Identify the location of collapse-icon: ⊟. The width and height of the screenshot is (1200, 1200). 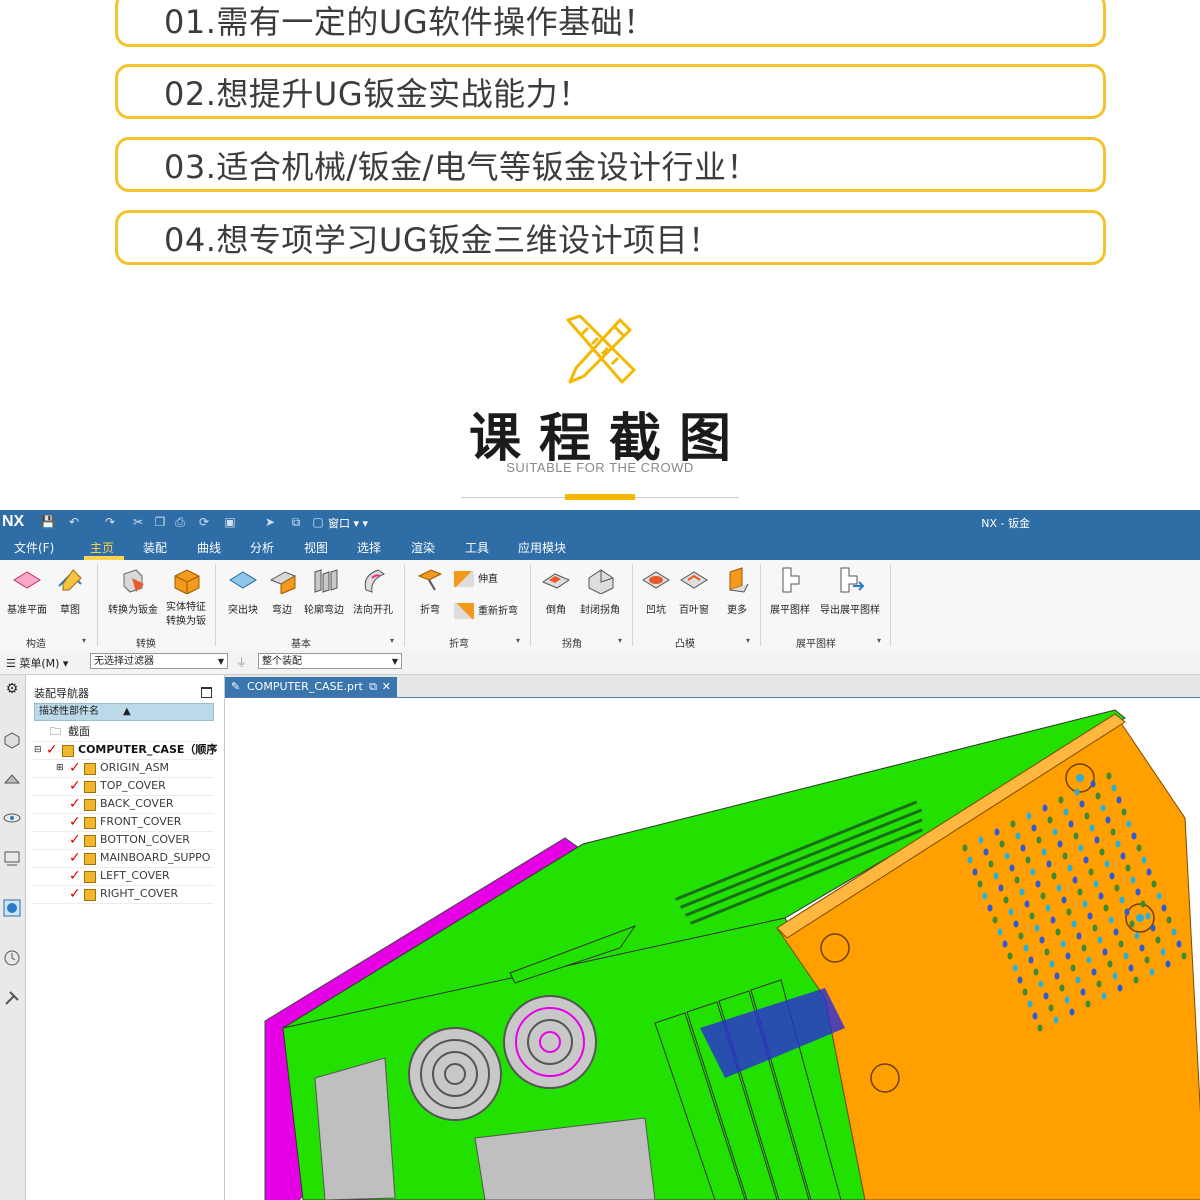
(38, 750).